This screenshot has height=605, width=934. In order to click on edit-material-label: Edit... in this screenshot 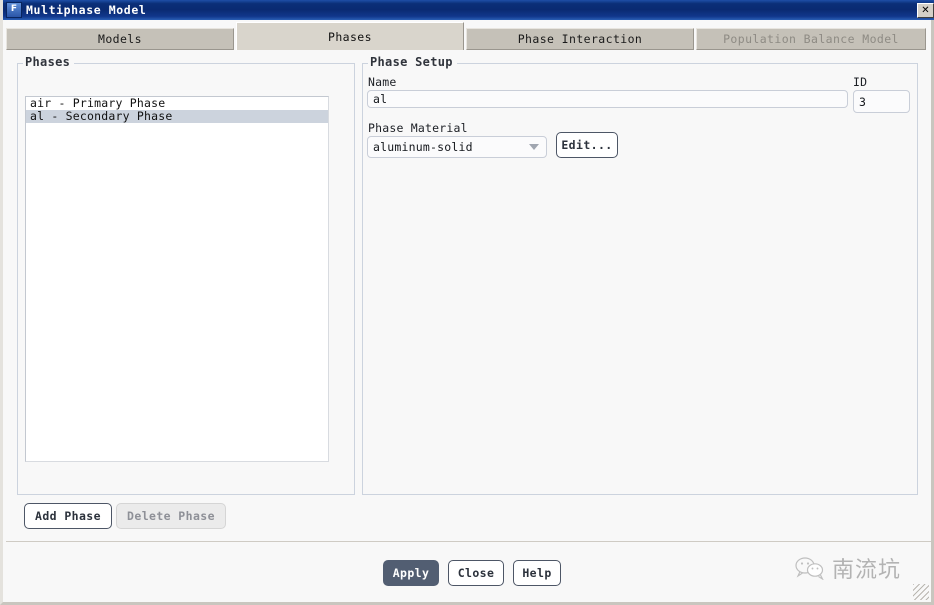, I will do `click(587, 145)`.